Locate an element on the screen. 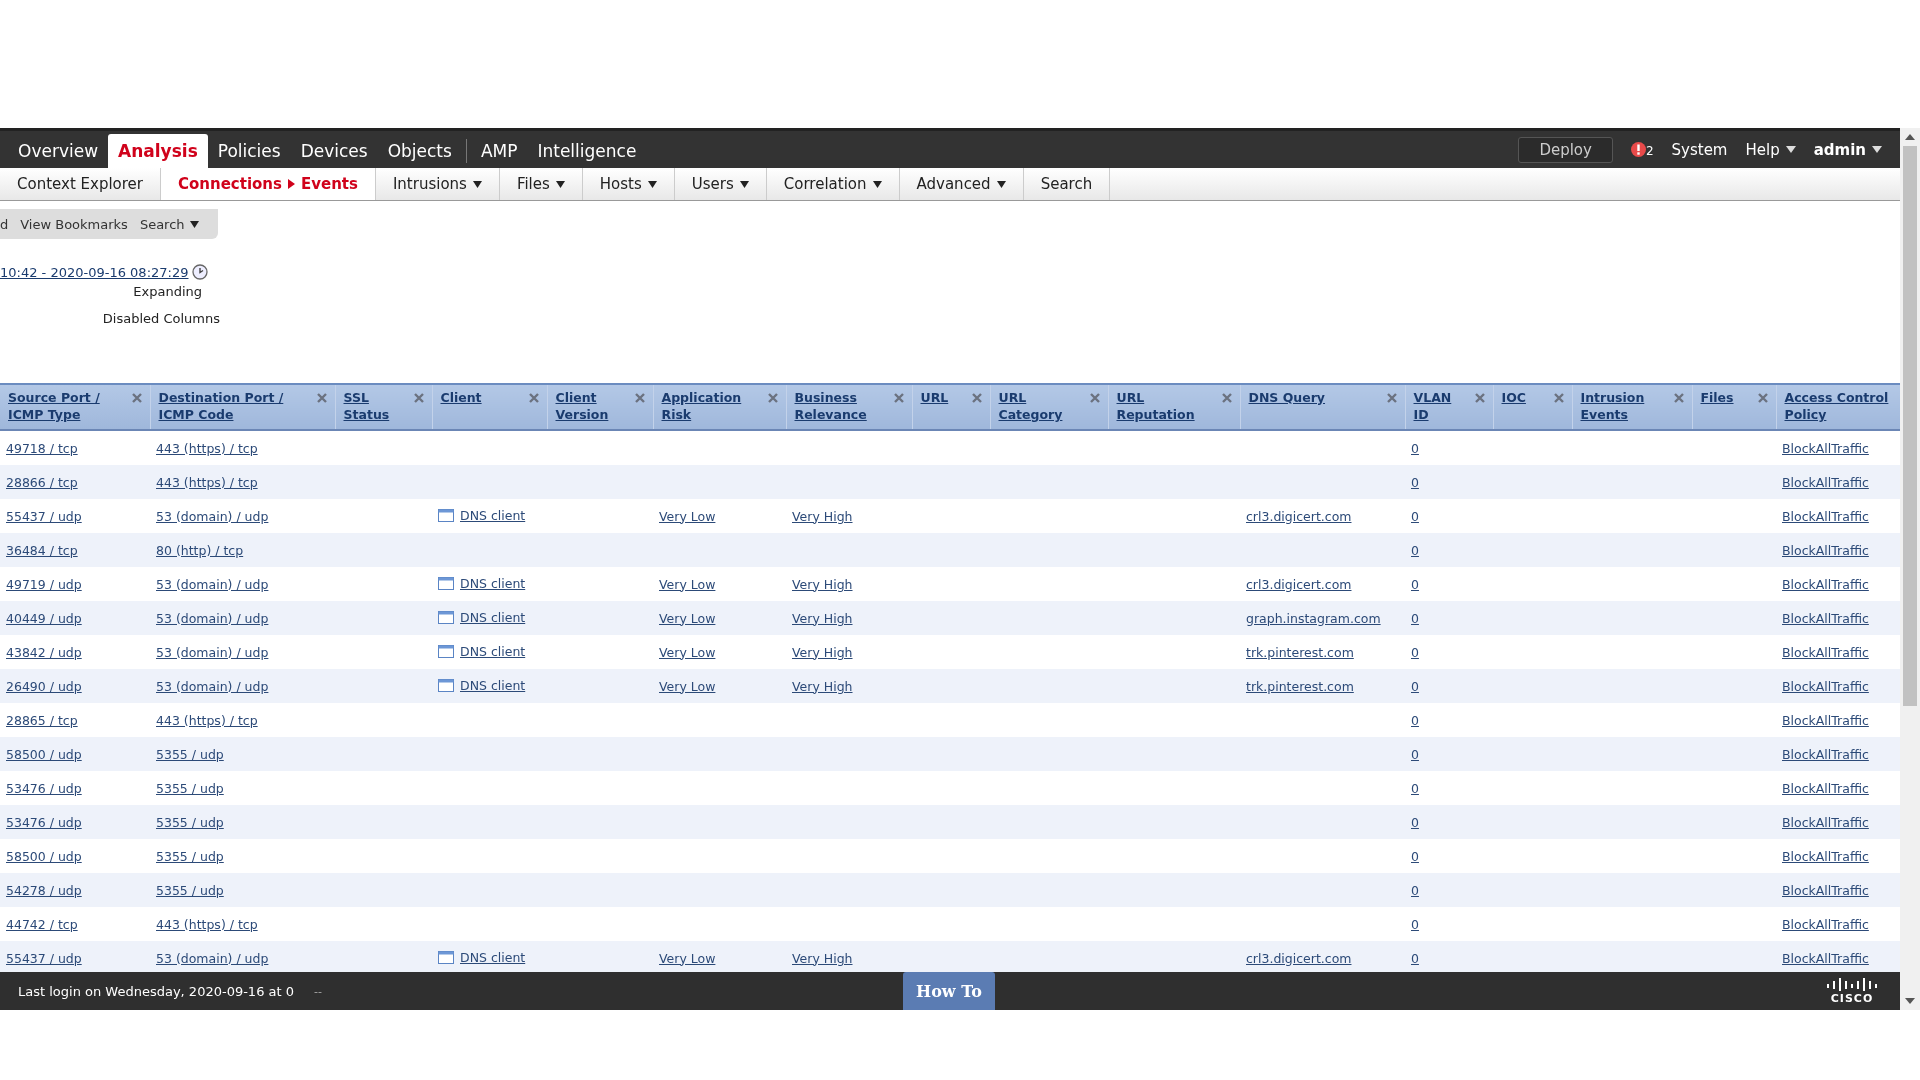  scroll-down-icon is located at coordinates (1910, 1001).